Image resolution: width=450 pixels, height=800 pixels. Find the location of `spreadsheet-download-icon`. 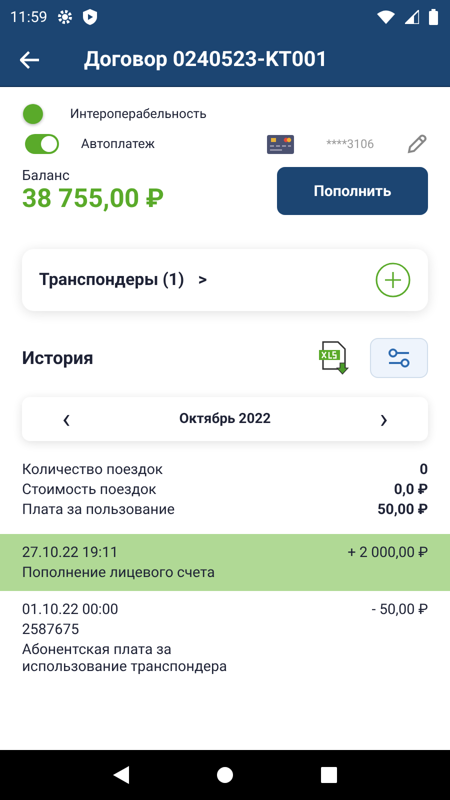

spreadsheet-download-icon is located at coordinates (334, 358).